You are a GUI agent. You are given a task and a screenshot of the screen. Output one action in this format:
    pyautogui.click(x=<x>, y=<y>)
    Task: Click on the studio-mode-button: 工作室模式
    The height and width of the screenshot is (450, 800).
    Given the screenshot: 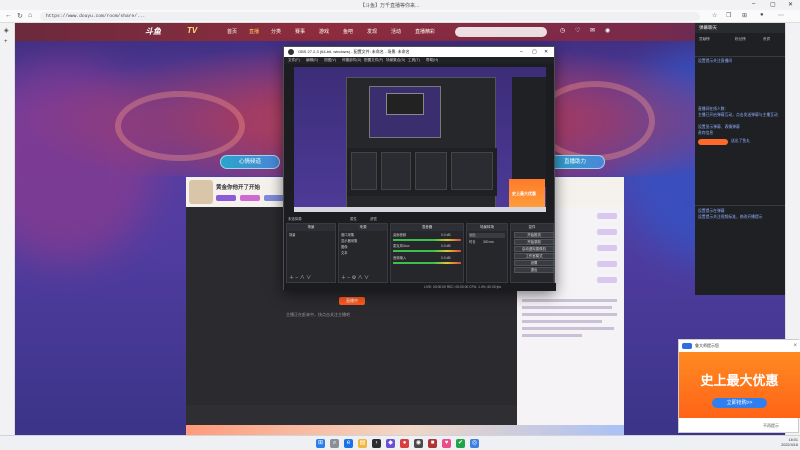 What is the action you would take?
    pyautogui.click(x=534, y=256)
    